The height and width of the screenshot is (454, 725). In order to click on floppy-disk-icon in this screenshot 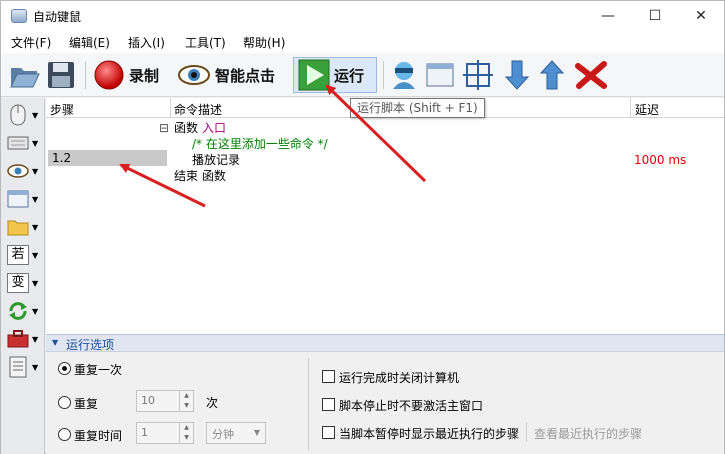, I will do `click(61, 75)`.